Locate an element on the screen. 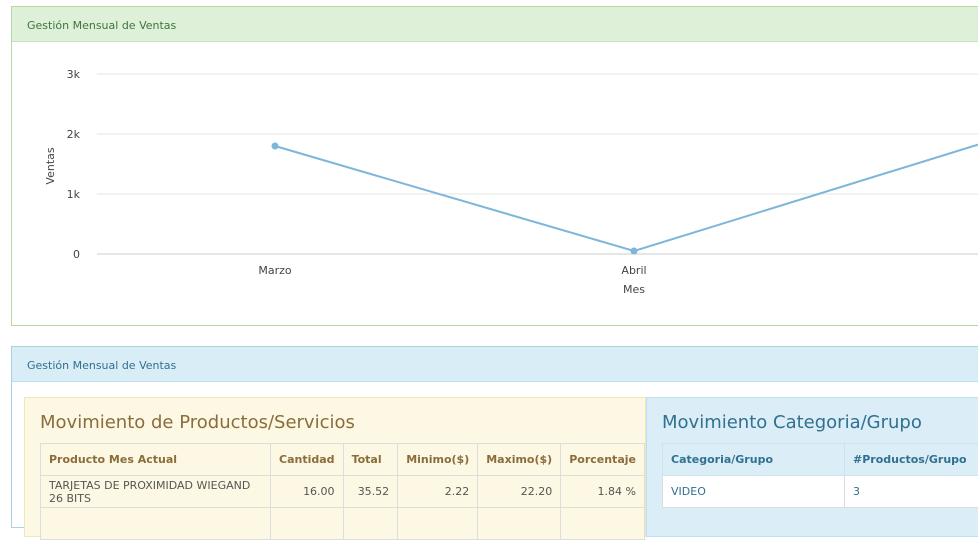 This screenshot has width=978, height=540. table-row: VIDEO 3 is located at coordinates (820, 492).